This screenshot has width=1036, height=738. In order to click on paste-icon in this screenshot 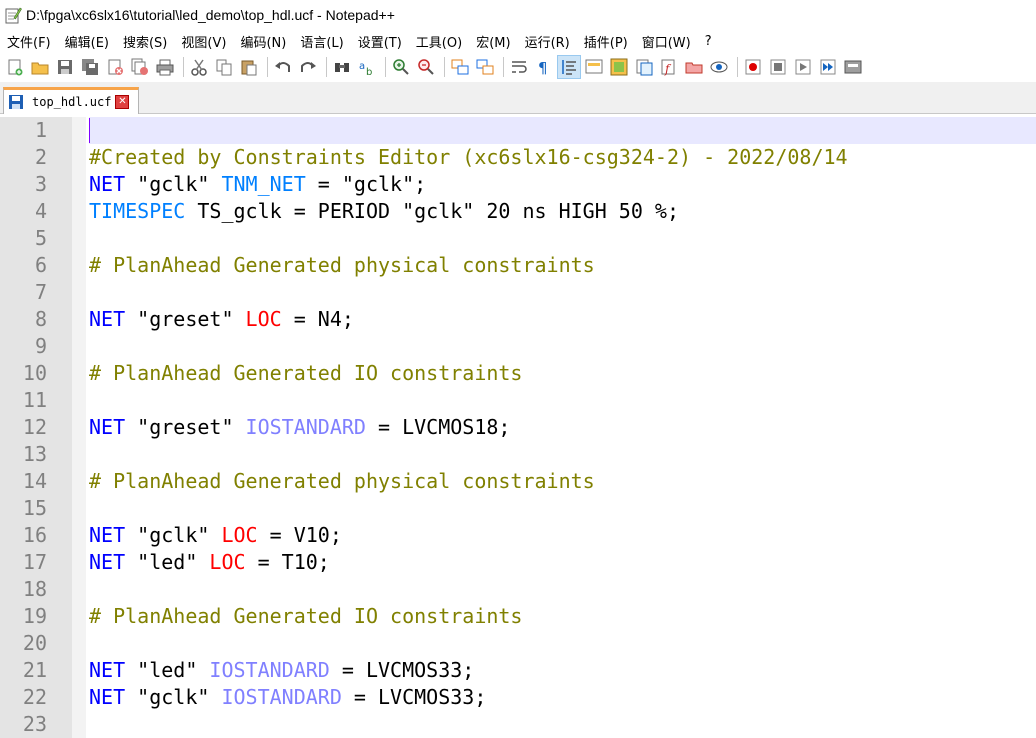, I will do `click(249, 67)`.